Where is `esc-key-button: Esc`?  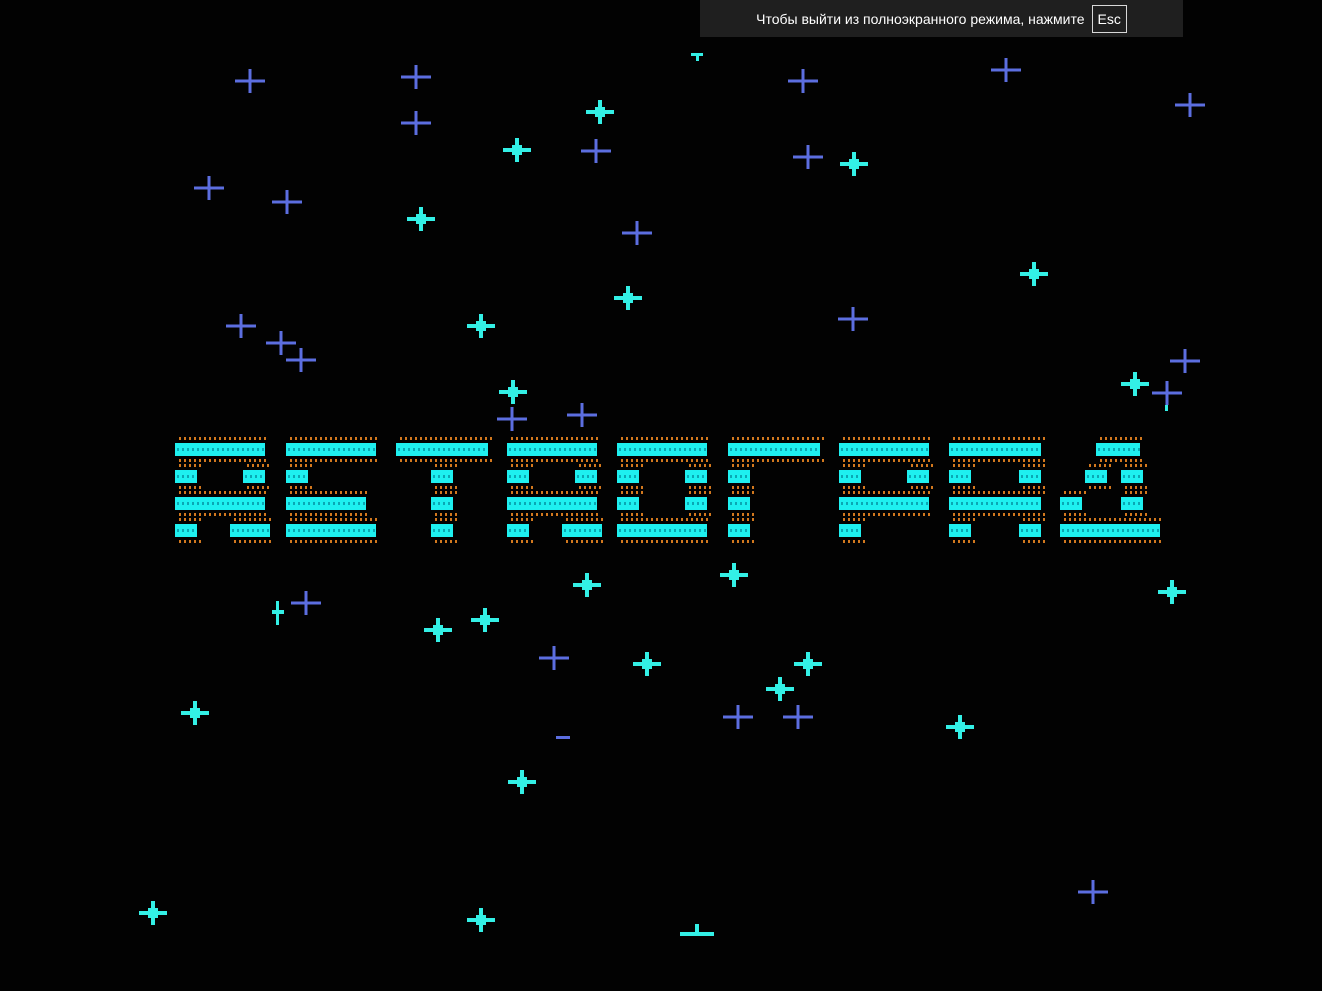
esc-key-button: Esc is located at coordinates (1109, 18).